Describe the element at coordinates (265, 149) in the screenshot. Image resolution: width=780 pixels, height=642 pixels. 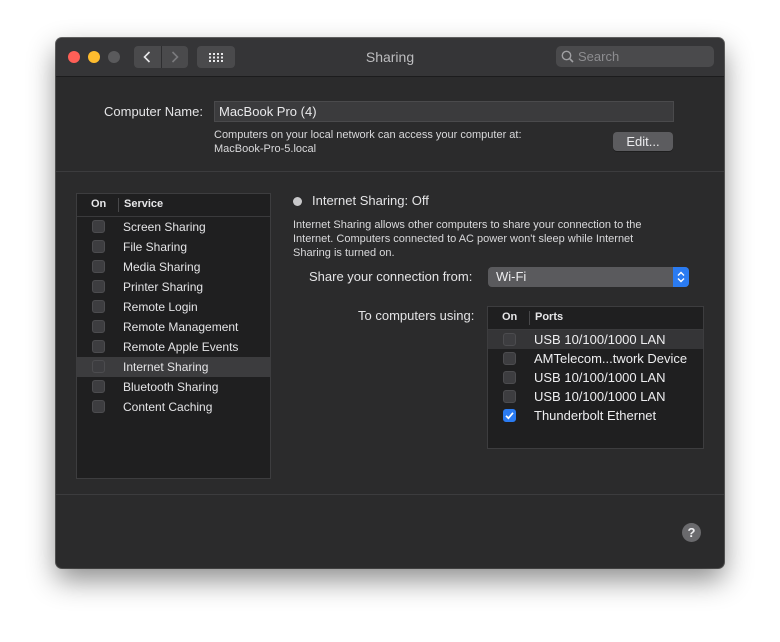
I see `local-hostname: MacBook-Pro-5.local` at that location.